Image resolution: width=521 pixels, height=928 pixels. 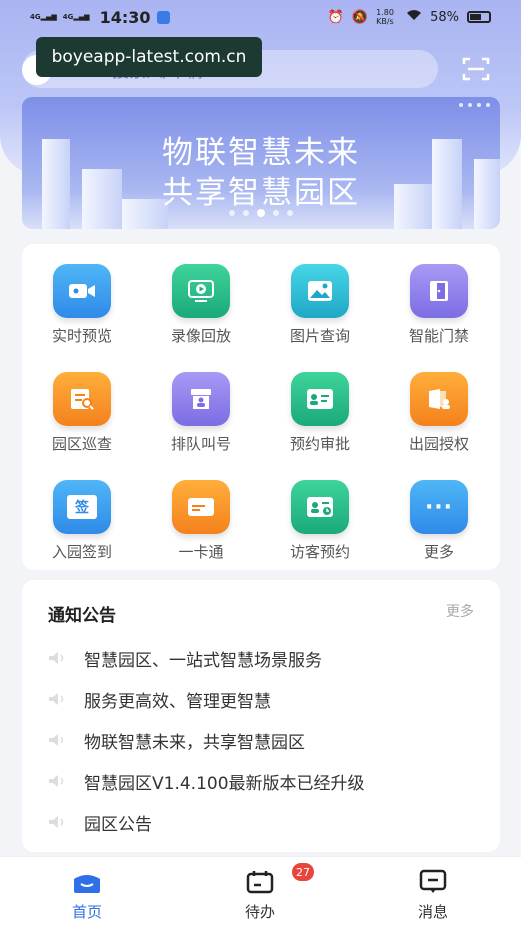 I want to click on scan-icon, so click(x=476, y=69).